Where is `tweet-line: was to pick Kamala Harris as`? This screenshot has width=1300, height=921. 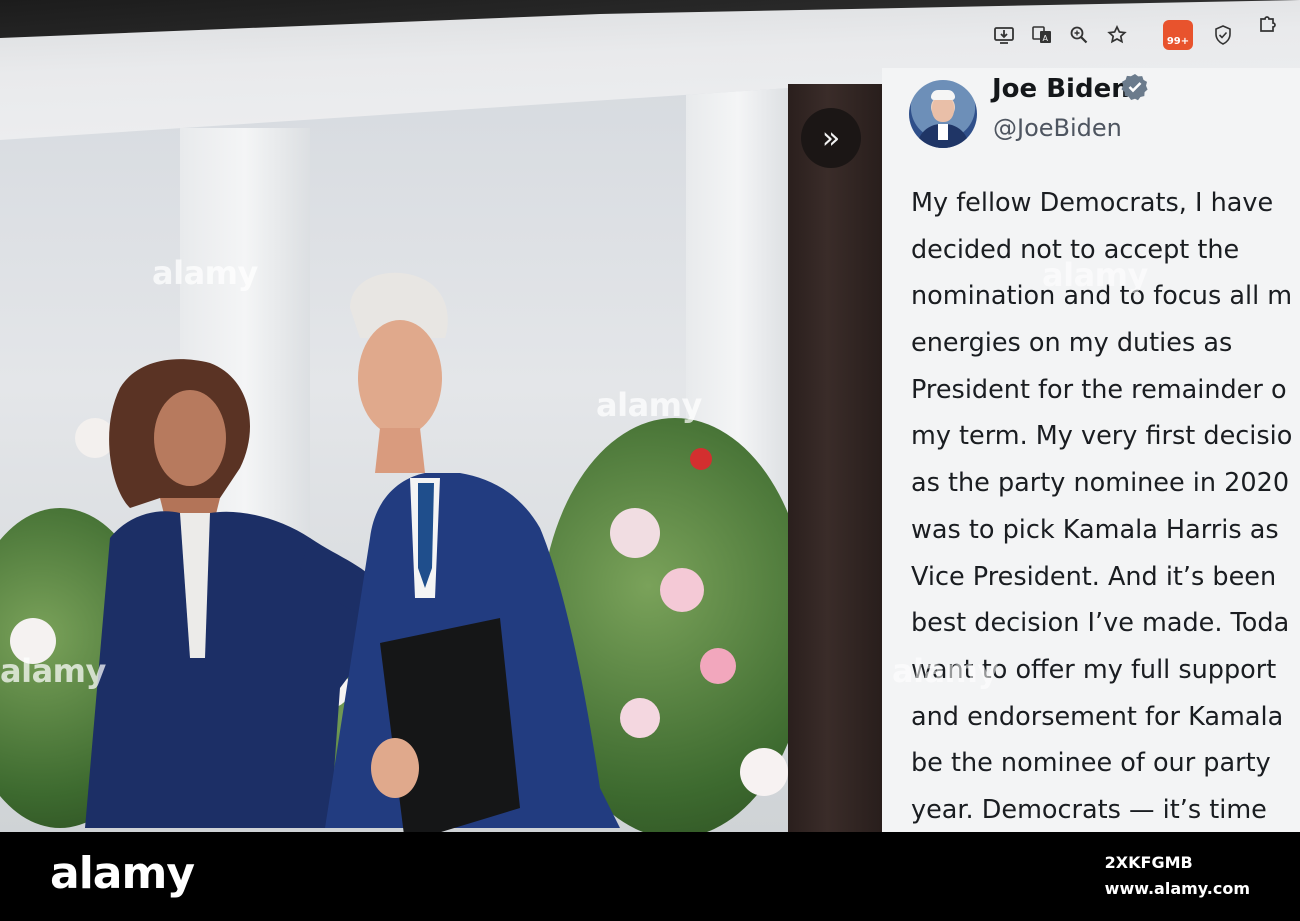
tweet-line: was to pick Kamala Harris as is located at coordinates (1095, 529).